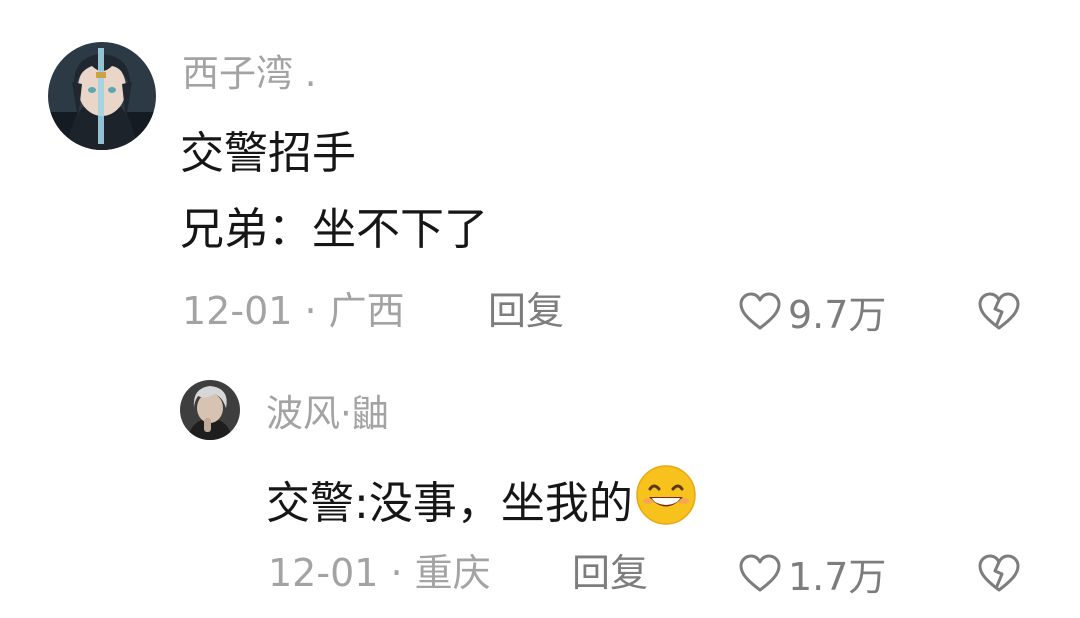 This screenshot has height=618, width=1080. I want to click on anime-avatar-image, so click(102, 96).